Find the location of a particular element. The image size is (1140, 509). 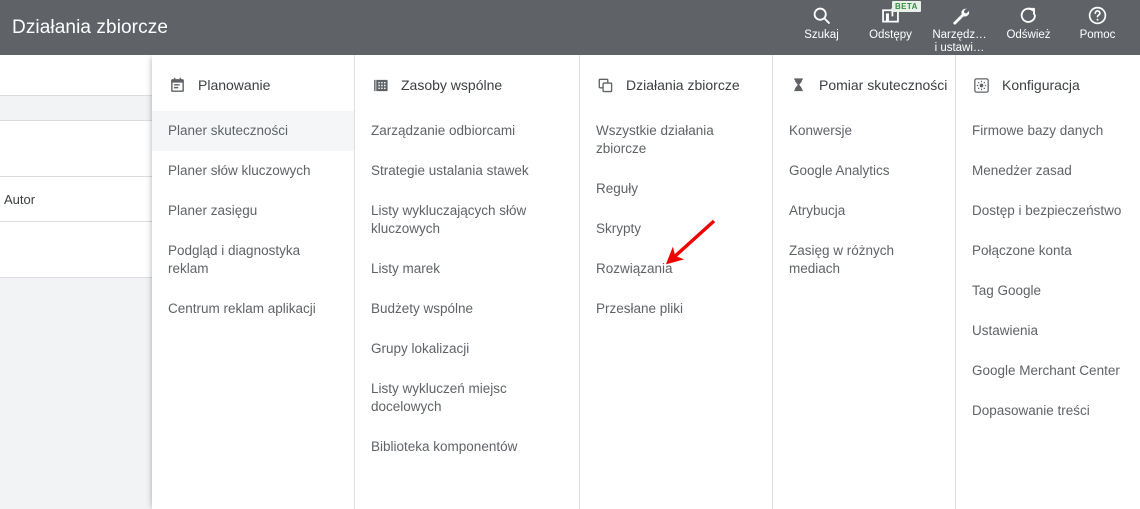

menu-item-konwersje: Konwersje is located at coordinates (864, 131).